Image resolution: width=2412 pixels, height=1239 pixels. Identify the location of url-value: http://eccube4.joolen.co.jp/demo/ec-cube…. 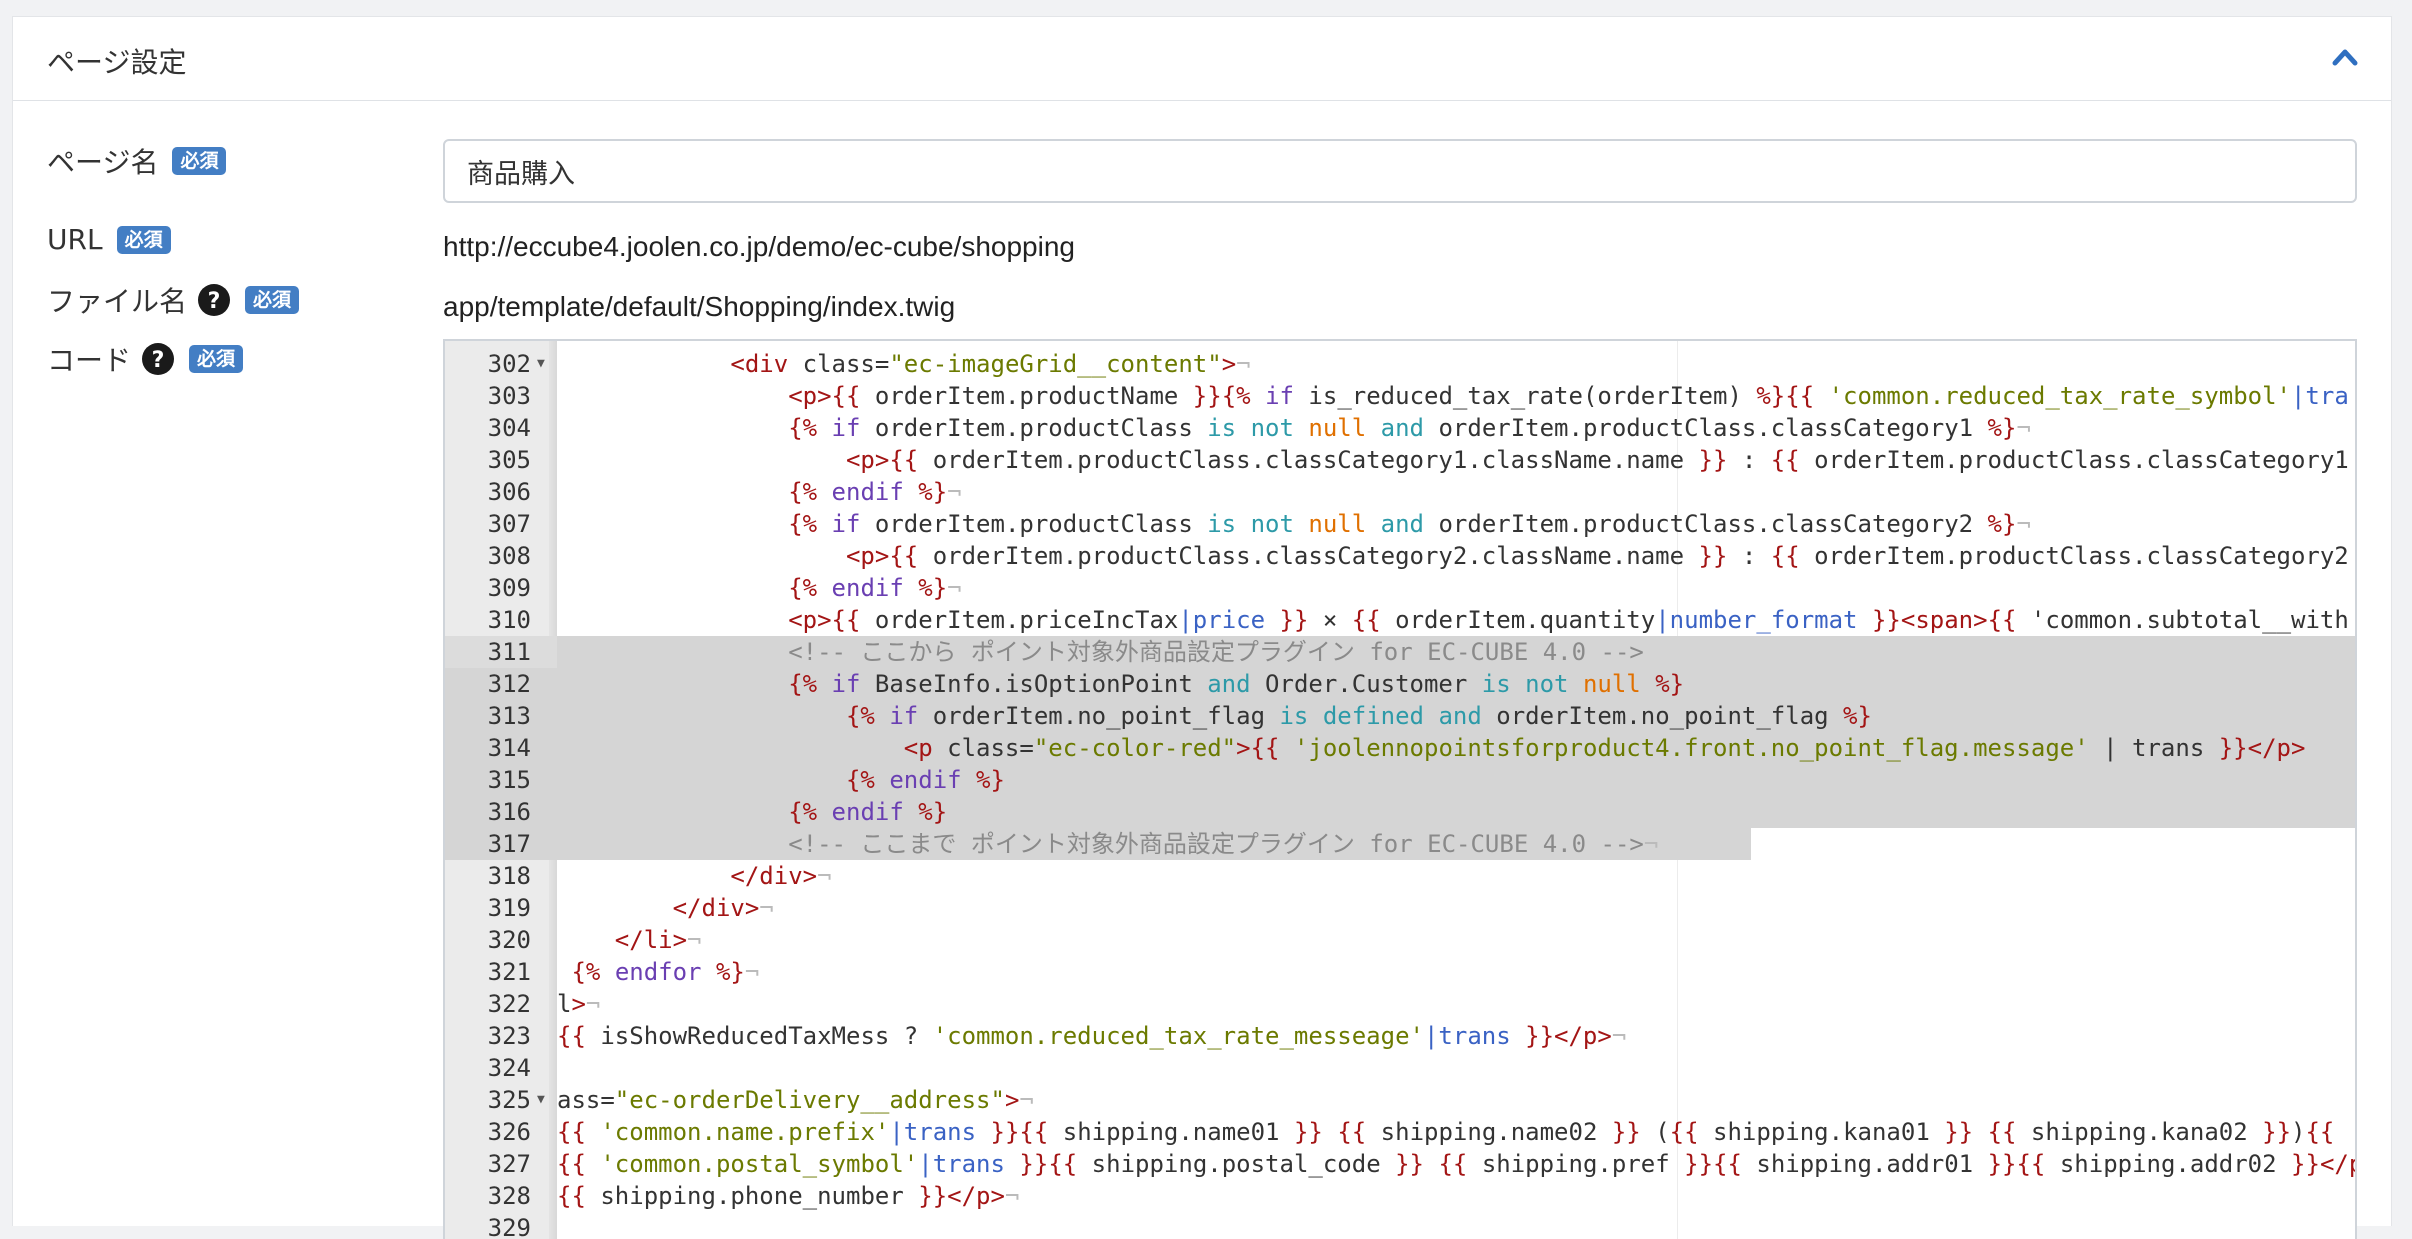
(759, 246).